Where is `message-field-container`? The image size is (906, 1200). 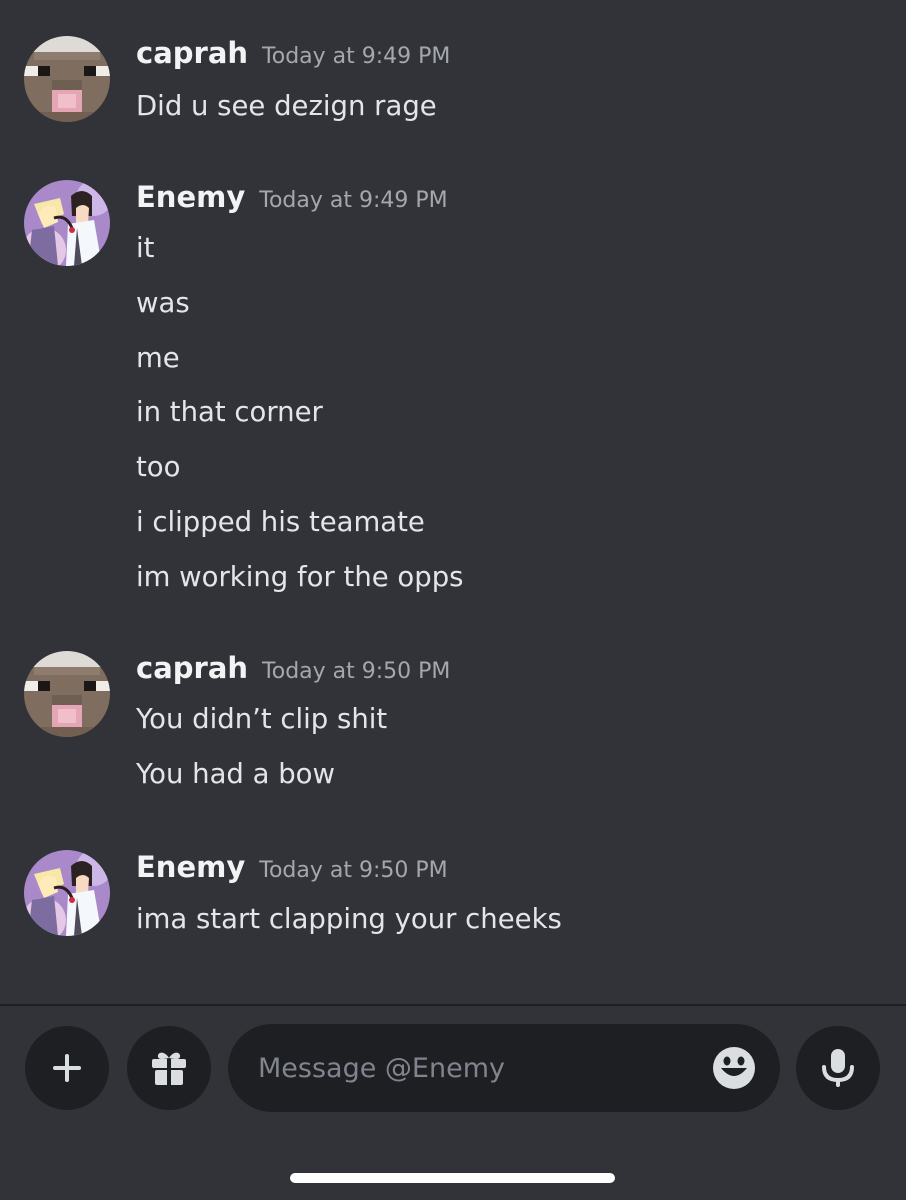 message-field-container is located at coordinates (504, 1068).